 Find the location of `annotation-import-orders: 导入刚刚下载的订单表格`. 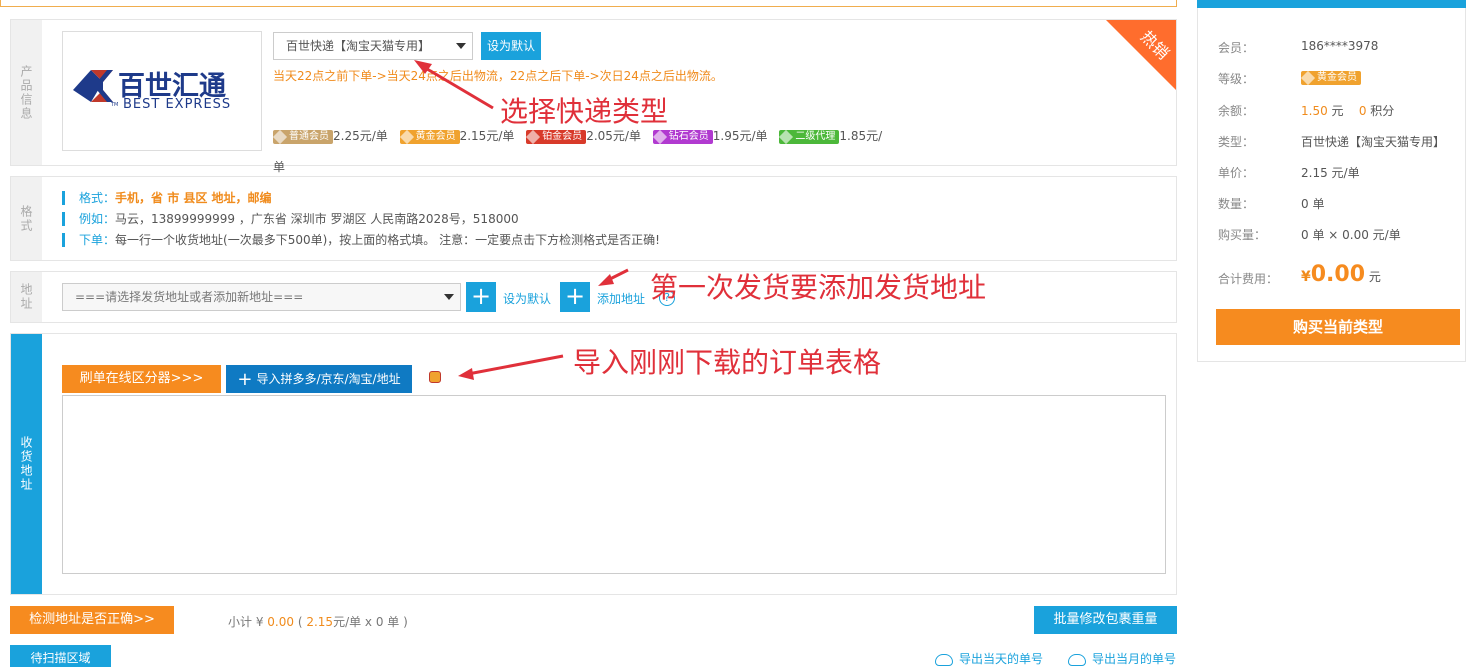

annotation-import-orders: 导入刚刚下载的订单表格 is located at coordinates (727, 362).